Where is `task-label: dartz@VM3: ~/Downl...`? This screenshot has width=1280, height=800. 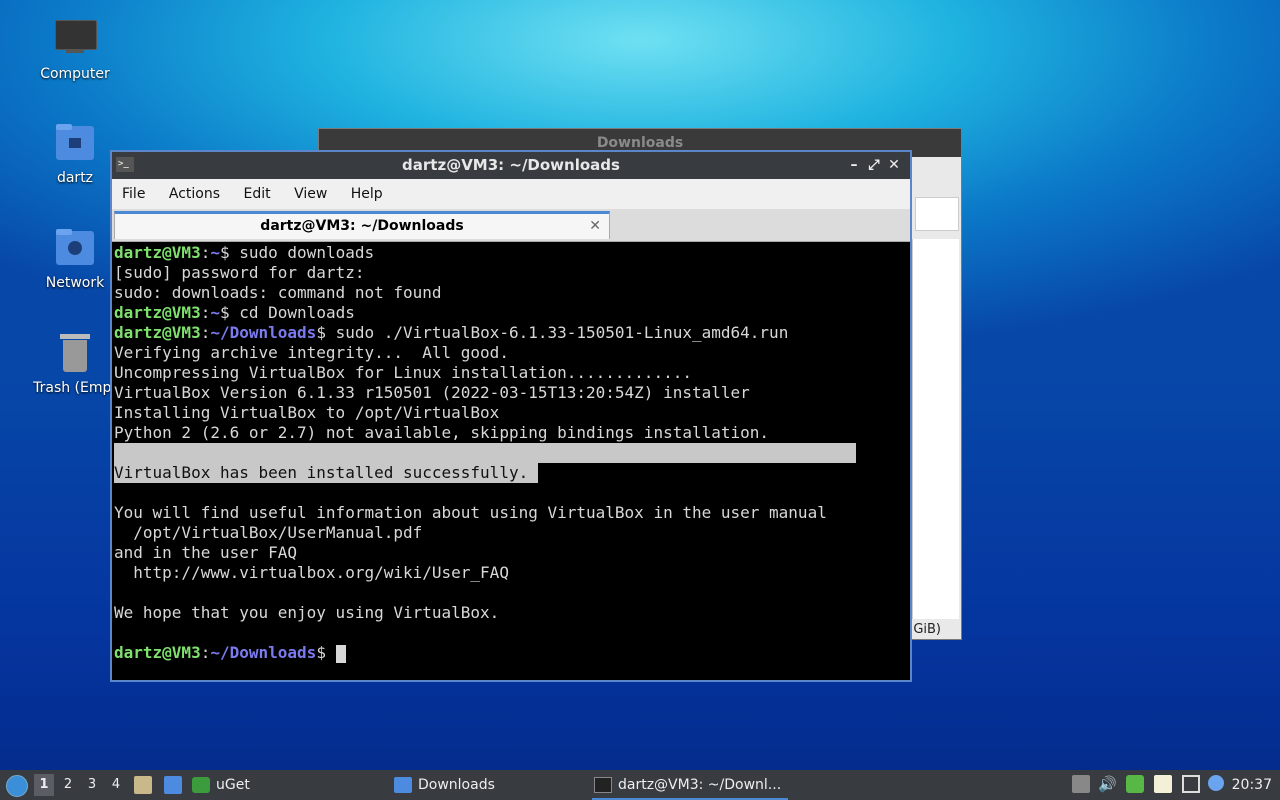 task-label: dartz@VM3: ~/Downl... is located at coordinates (700, 785).